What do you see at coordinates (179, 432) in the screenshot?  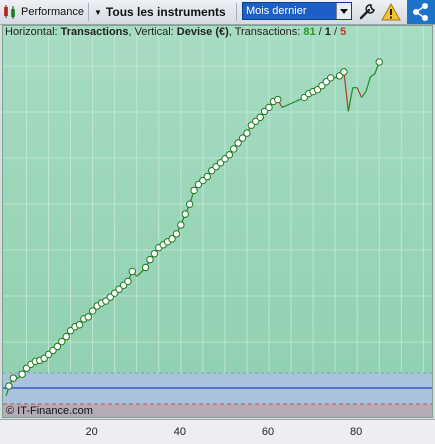 I see `x-tick-label: 40` at bounding box center [179, 432].